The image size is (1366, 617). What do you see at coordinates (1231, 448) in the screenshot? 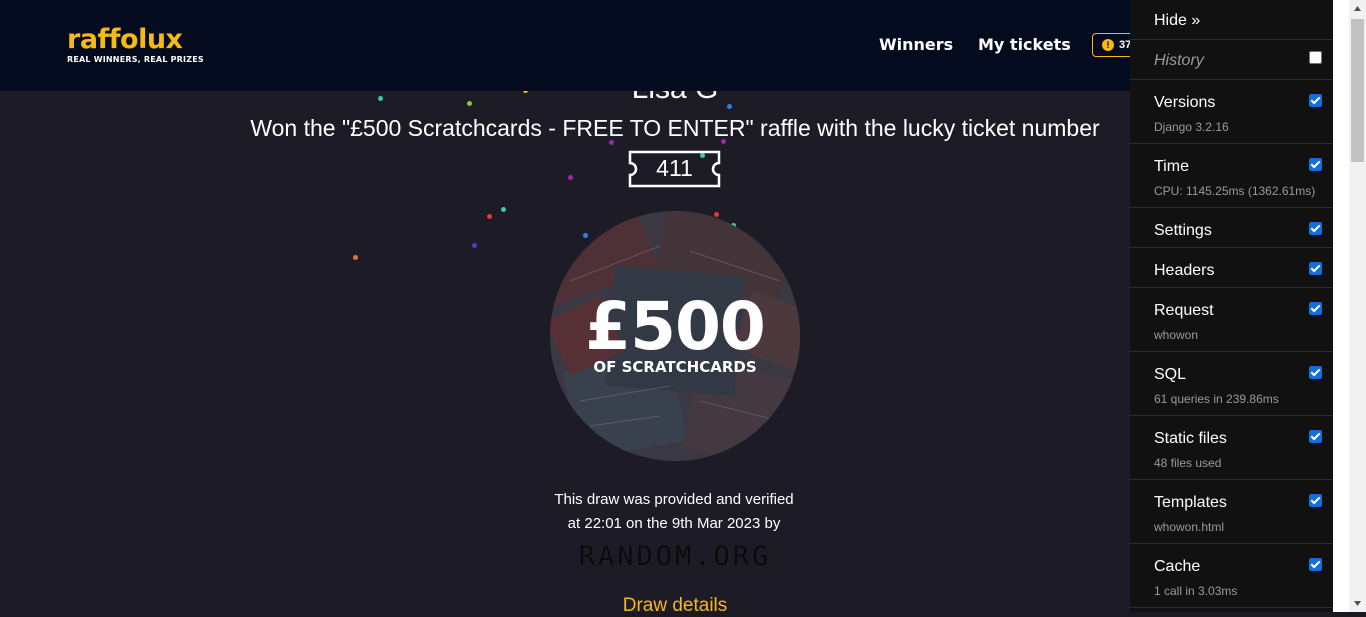
I see `debug-panel-static-files: Static files 48 files used` at bounding box center [1231, 448].